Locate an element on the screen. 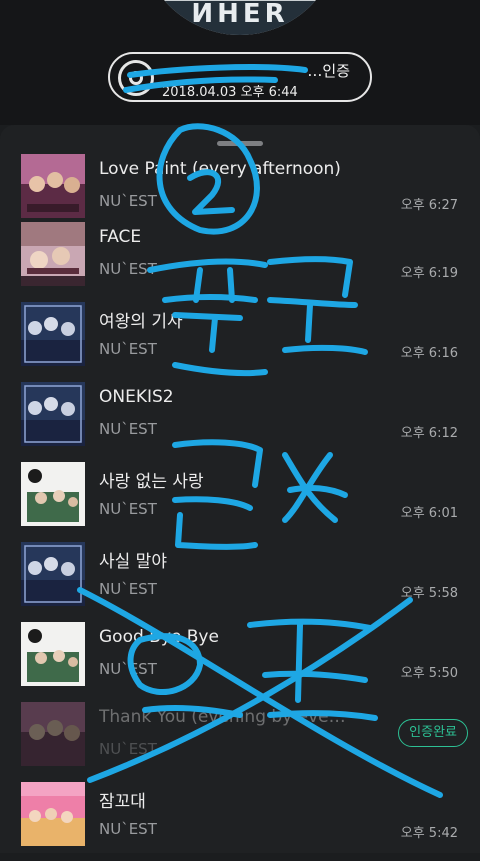 The height and width of the screenshot is (861, 480). song-row: FACE NU`EST 오후 6:19 is located at coordinates (240, 261).